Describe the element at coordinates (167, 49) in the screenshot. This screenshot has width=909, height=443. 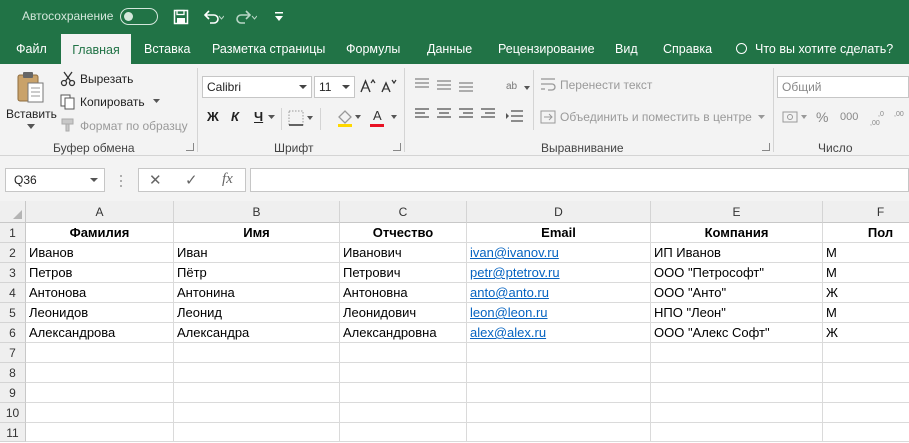
I see `tab-insert: Вставка` at that location.